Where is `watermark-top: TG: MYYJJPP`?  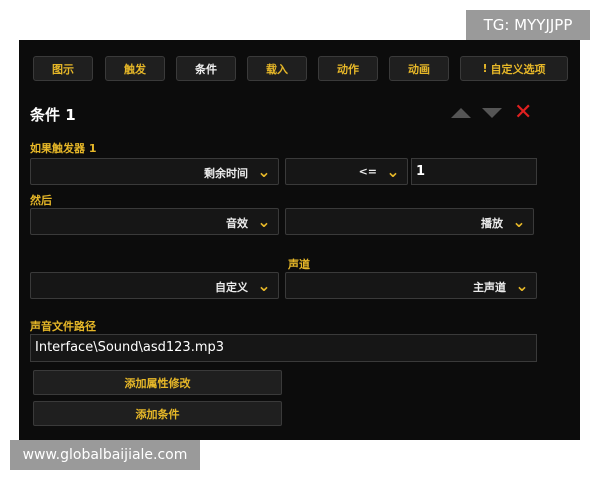 watermark-top: TG: MYYJJPP is located at coordinates (528, 25).